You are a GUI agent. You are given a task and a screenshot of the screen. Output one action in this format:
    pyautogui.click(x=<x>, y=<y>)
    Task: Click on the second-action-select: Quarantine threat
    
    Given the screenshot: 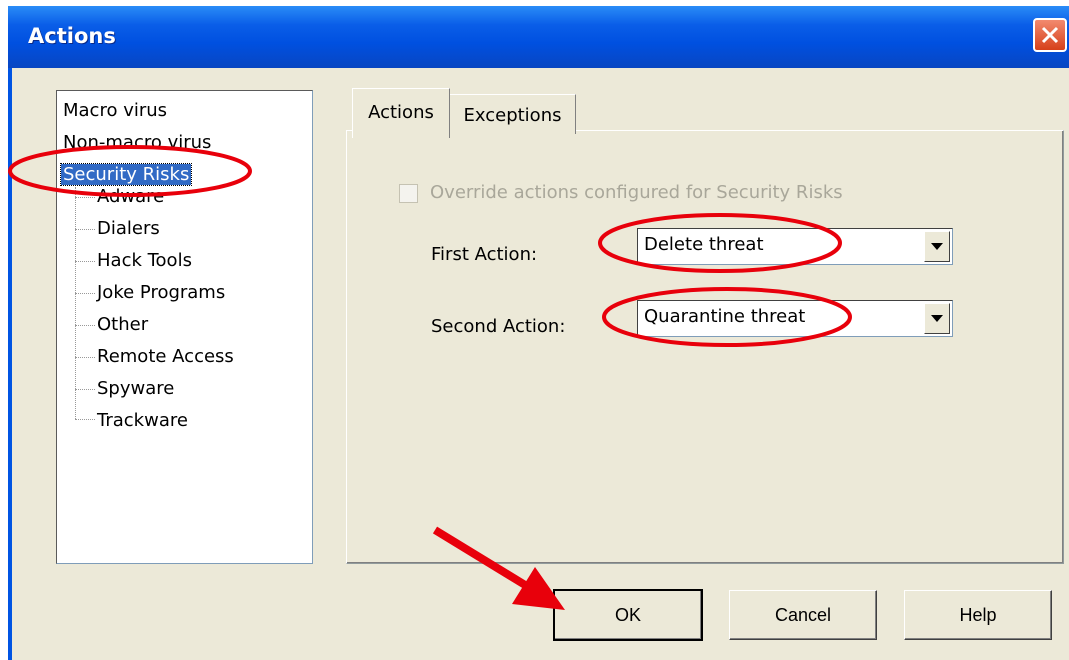 What is the action you would take?
    pyautogui.click(x=795, y=318)
    